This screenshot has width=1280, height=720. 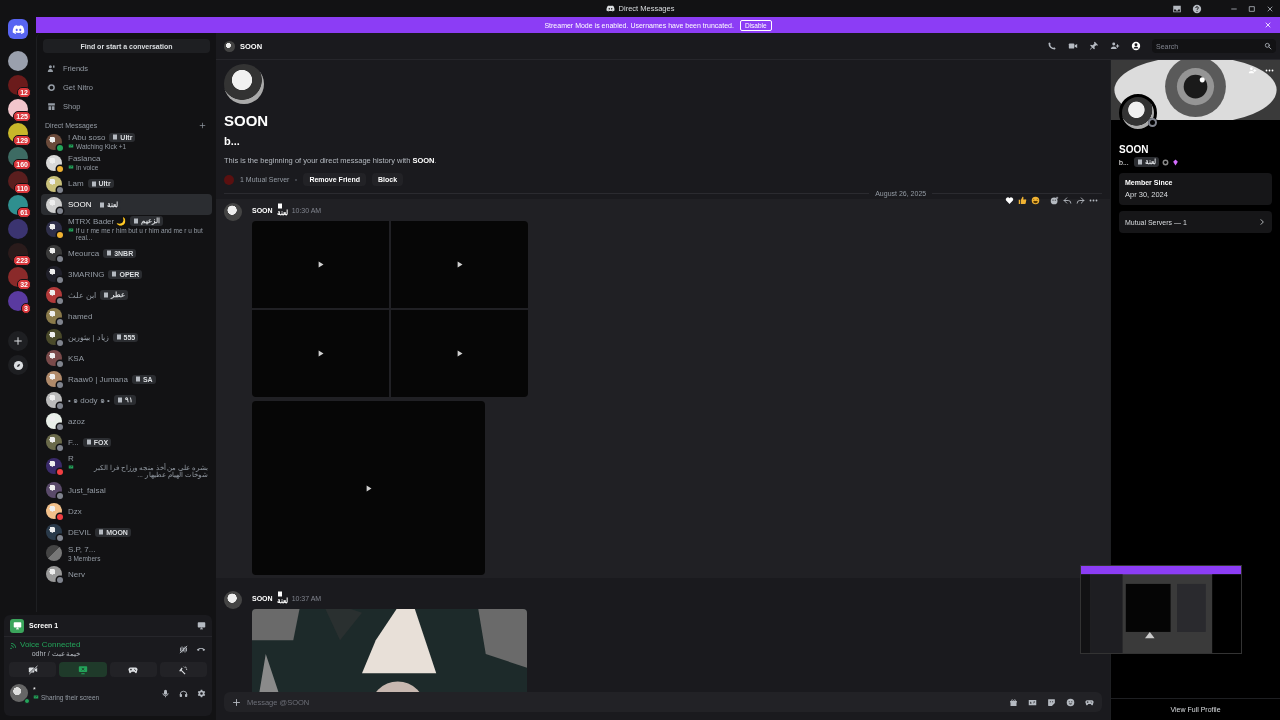 I want to click on compass-icon, so click(x=18, y=365).